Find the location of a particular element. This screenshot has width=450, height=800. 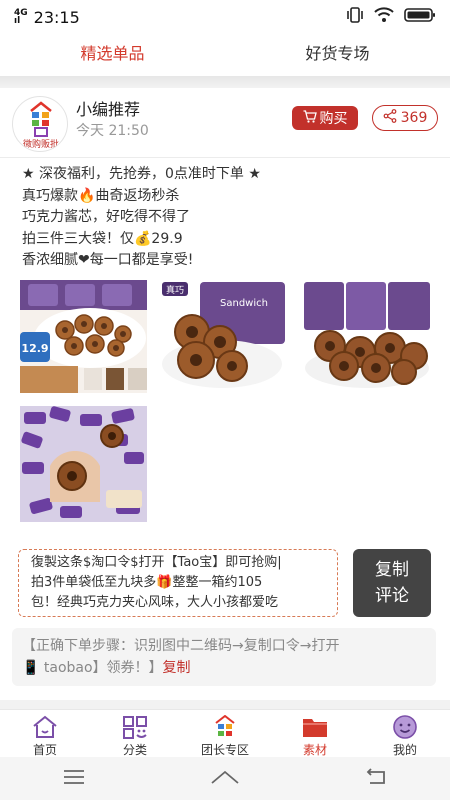

home-button-icon is located at coordinates (225, 779).